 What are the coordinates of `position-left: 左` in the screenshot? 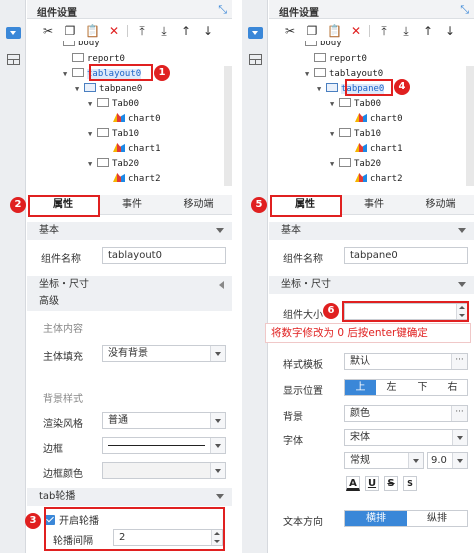 It's located at (391, 387).